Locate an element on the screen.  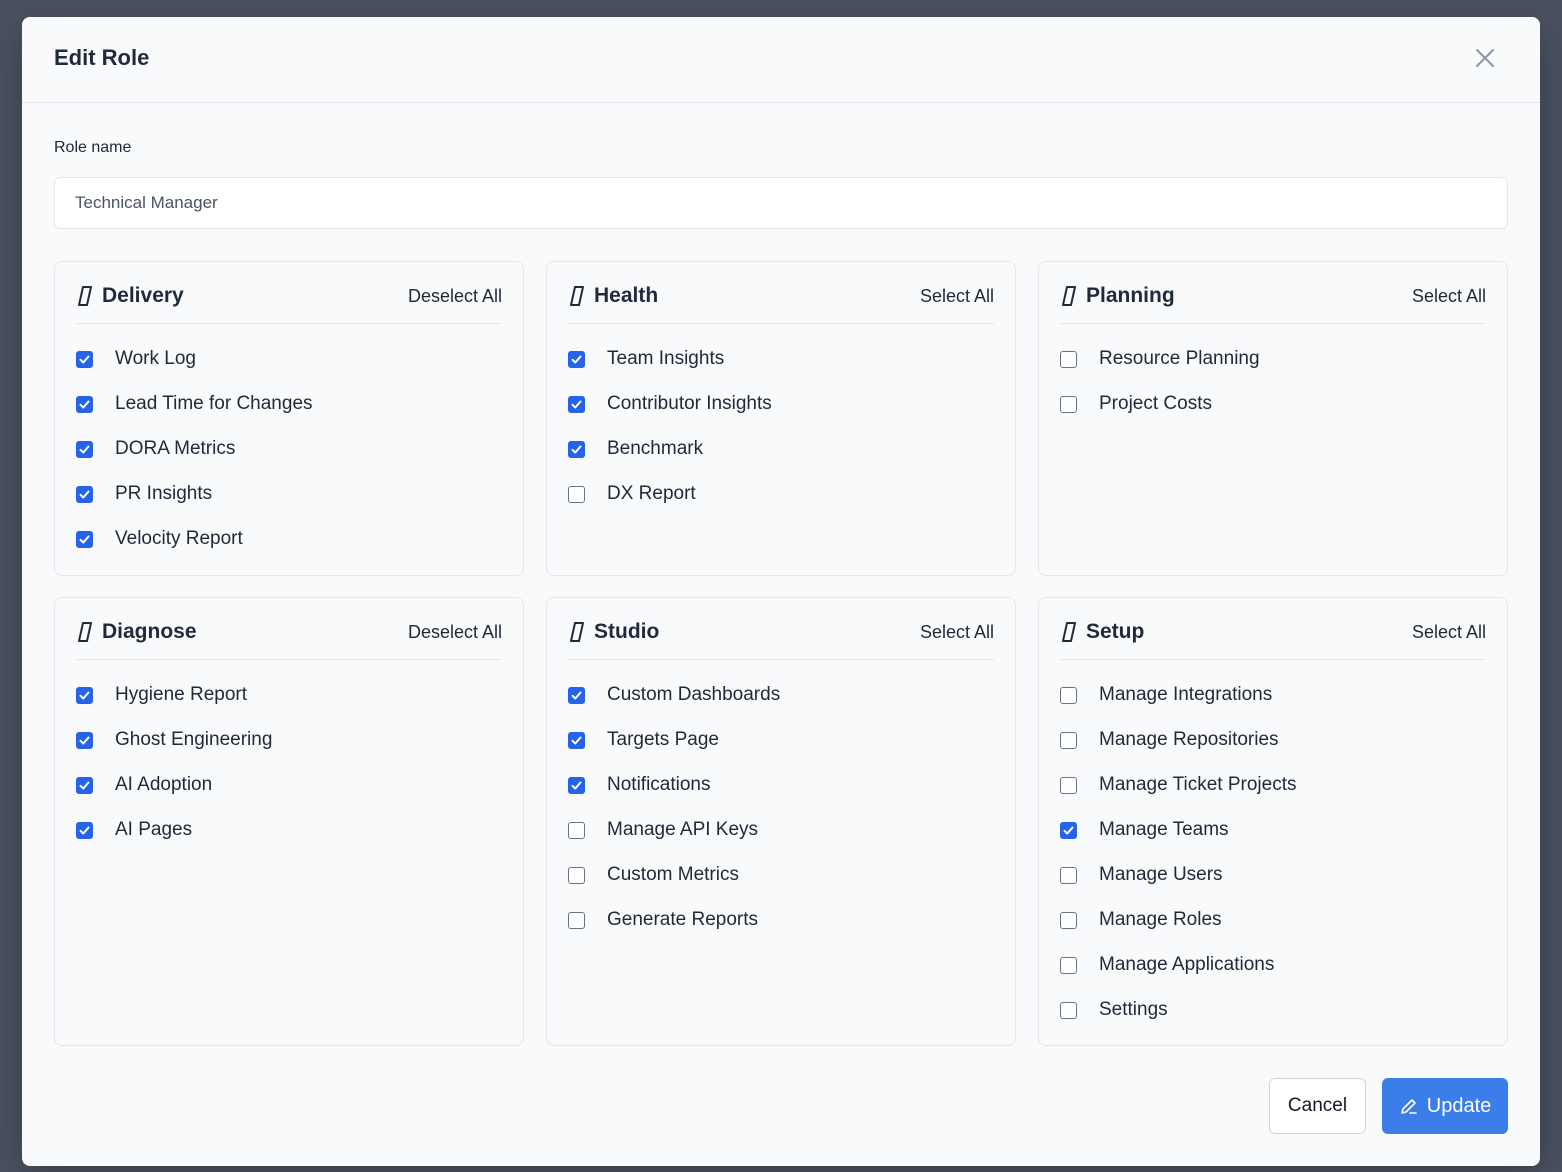
permission-item: Work Log is located at coordinates (136, 359).